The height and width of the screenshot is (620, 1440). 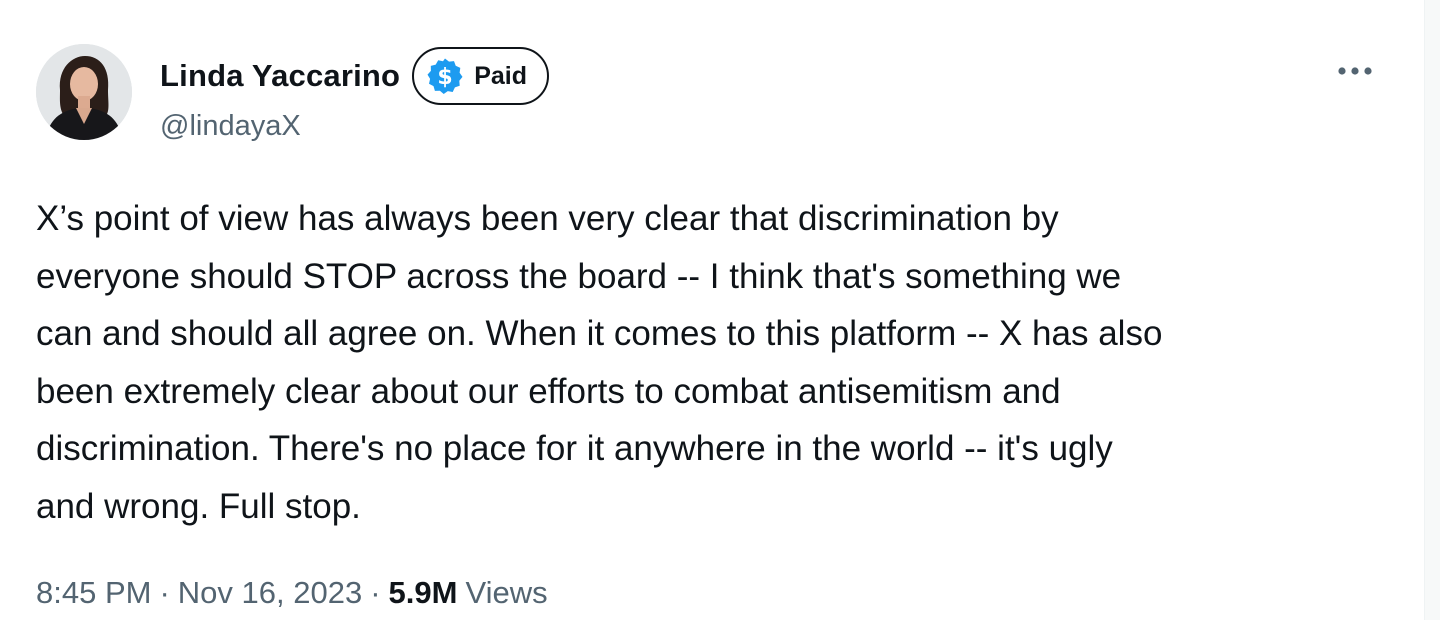 I want to click on author-row: Linda Yaccarino $ Paid, so click(x=354, y=76).